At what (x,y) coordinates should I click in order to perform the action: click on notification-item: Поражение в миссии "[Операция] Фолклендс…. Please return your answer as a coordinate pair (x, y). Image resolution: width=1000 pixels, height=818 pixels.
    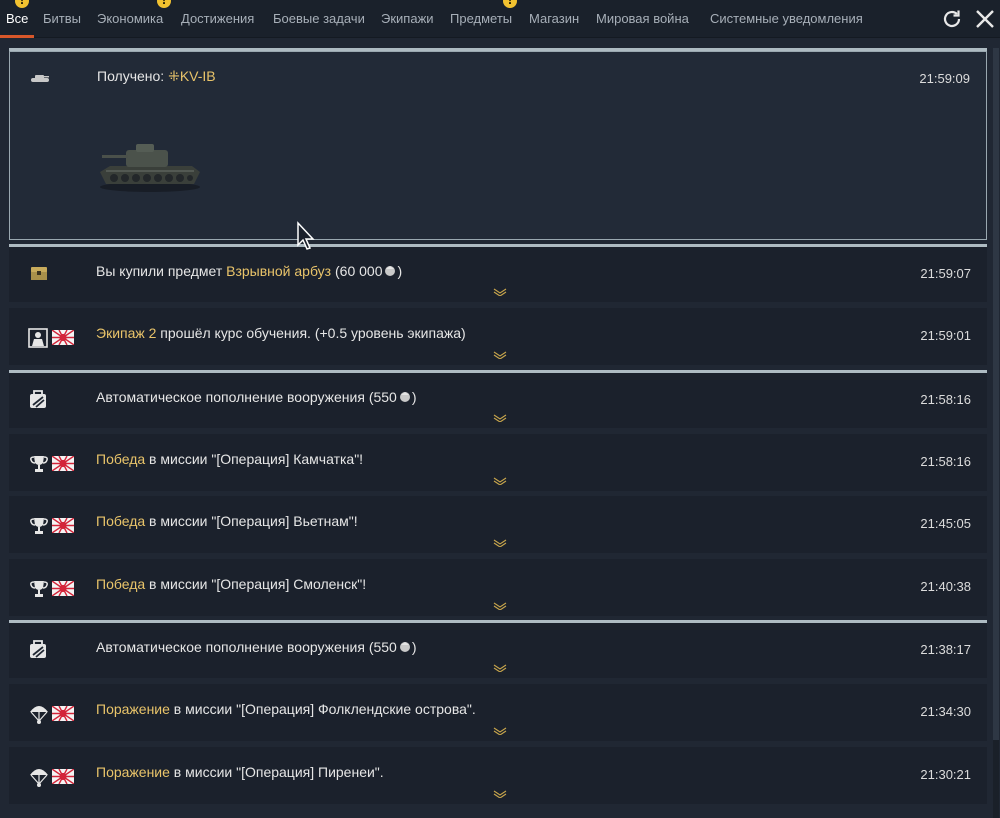
    Looking at the image, I should click on (498, 712).